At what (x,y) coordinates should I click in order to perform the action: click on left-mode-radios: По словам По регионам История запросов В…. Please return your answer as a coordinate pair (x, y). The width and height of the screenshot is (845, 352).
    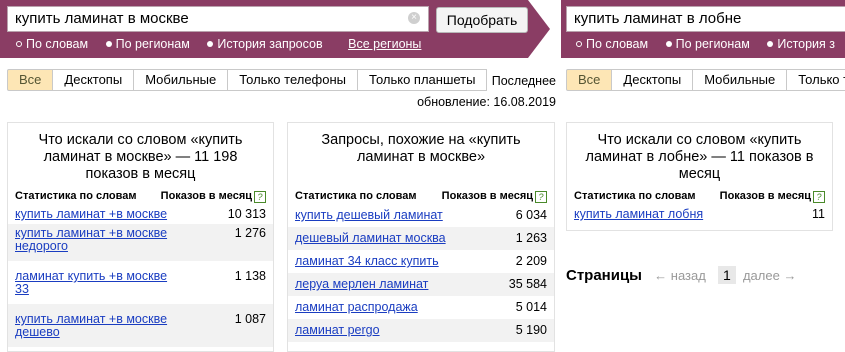
    Looking at the image, I should click on (225, 44).